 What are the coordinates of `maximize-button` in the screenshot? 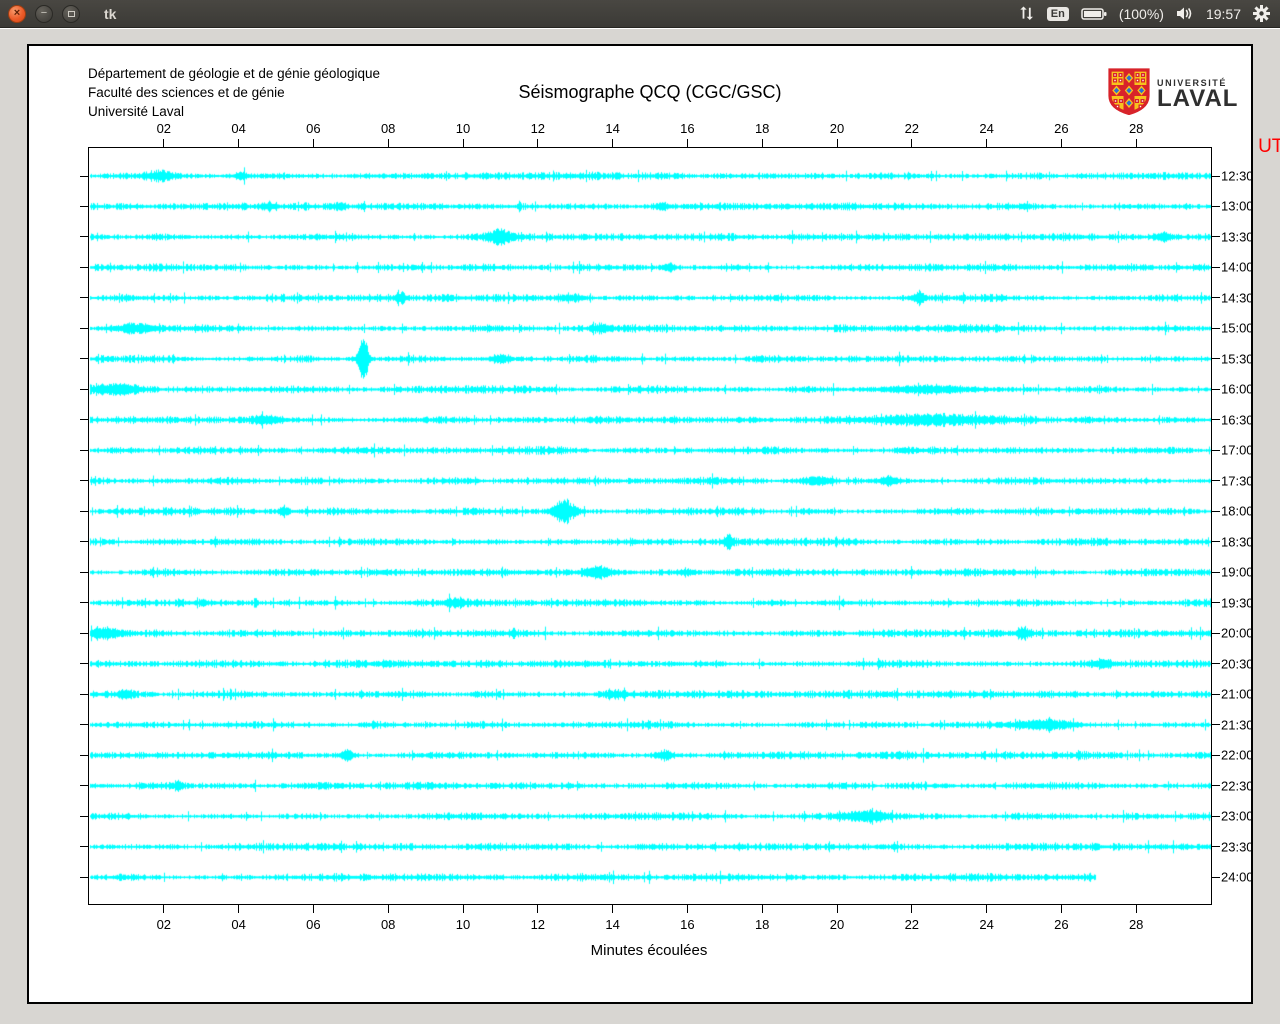 It's located at (71, 13).